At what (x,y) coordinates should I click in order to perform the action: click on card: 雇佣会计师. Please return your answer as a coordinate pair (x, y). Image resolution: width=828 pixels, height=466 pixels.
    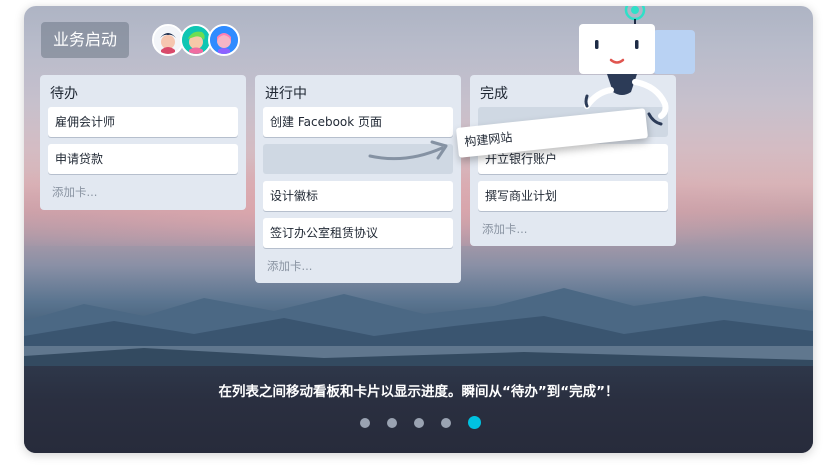
    Looking at the image, I should click on (143, 122).